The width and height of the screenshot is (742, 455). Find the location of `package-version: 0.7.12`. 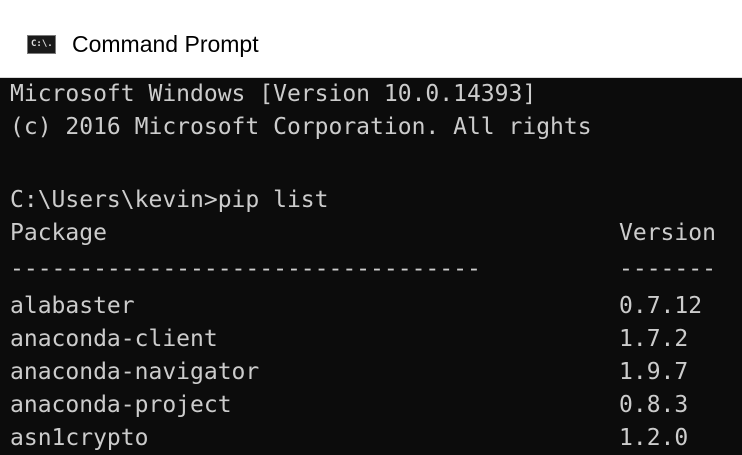

package-version: 0.7.12 is located at coordinates (661, 306).